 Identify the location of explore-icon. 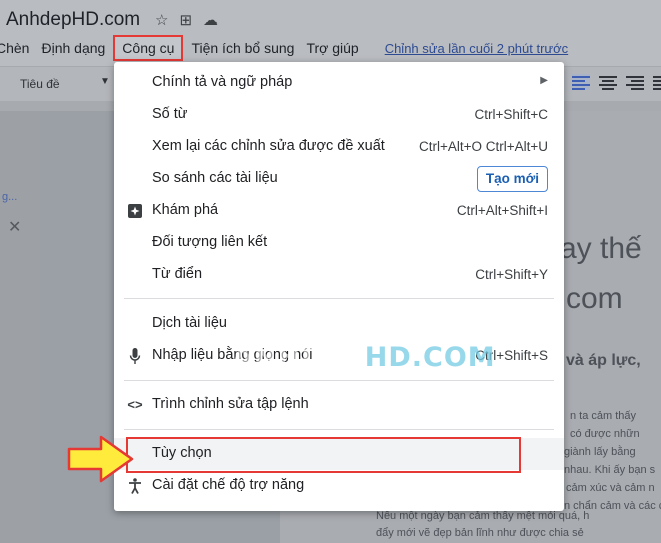
(135, 211).